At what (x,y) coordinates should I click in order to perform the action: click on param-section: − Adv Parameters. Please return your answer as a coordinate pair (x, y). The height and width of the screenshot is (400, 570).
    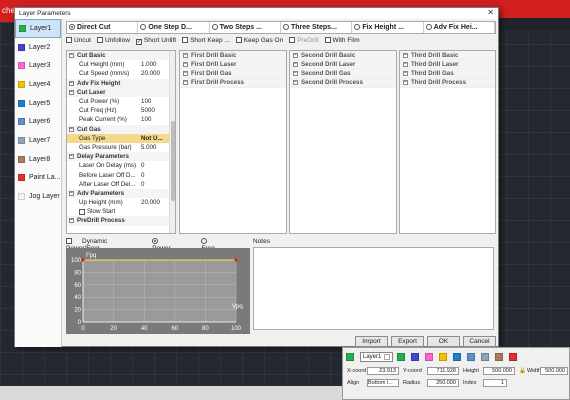
    Looking at the image, I should click on (121, 193).